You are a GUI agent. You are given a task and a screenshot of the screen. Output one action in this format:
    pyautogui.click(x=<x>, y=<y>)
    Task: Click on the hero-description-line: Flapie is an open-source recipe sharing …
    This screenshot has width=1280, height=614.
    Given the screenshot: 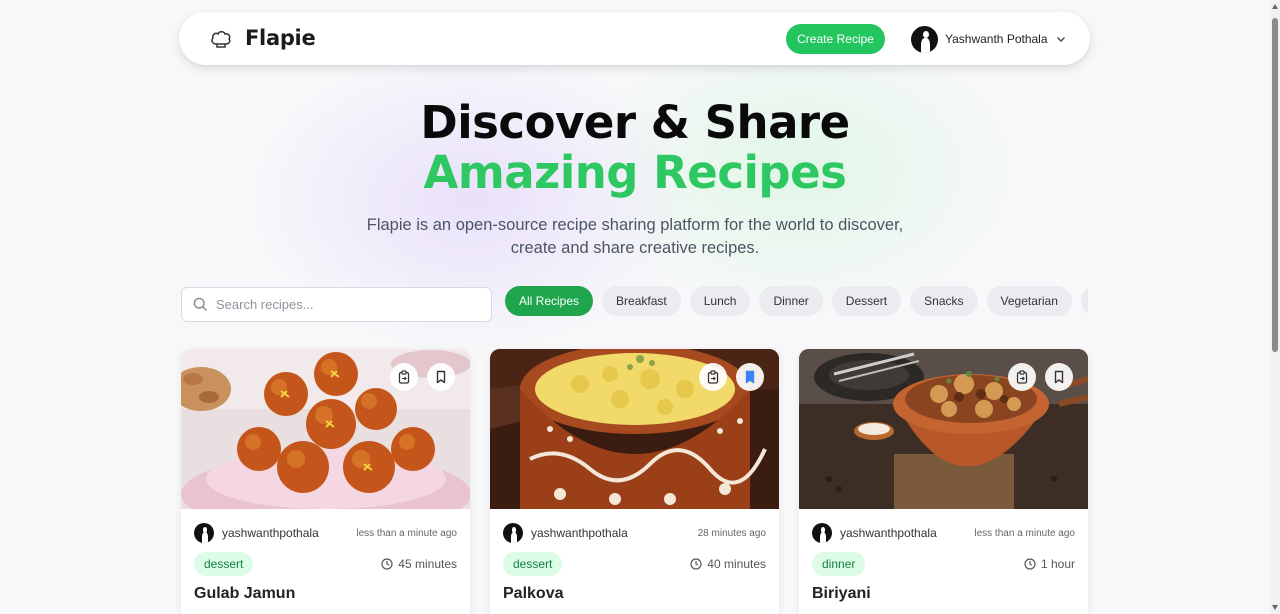 What is the action you would take?
    pyautogui.click(x=635, y=225)
    